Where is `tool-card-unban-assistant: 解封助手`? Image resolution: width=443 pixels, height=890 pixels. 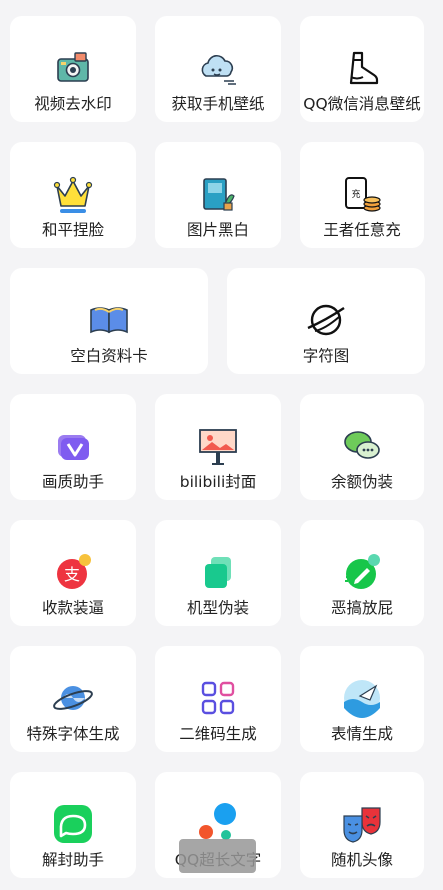 tool-card-unban-assistant: 解封助手 is located at coordinates (73, 825).